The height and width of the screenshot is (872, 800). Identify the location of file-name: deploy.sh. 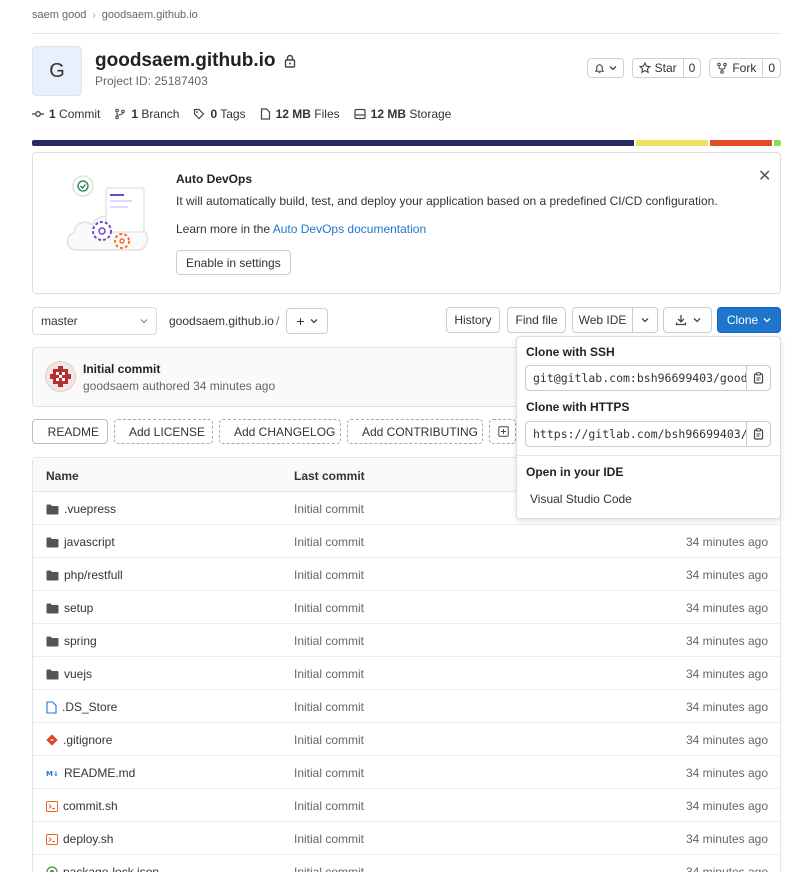
(88, 839).